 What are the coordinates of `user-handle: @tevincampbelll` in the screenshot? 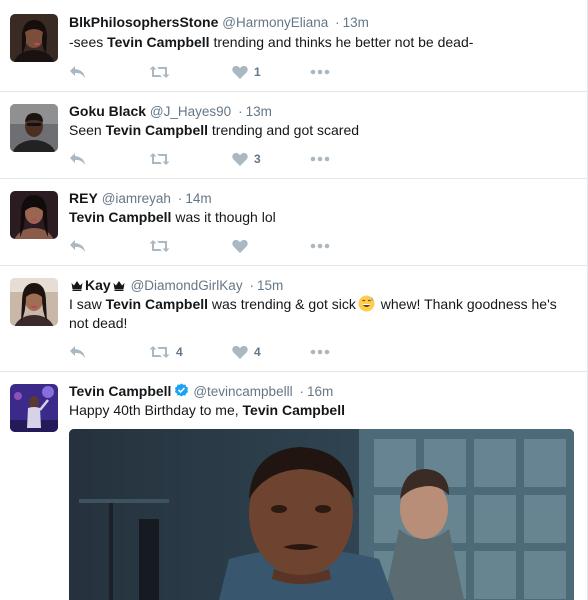 It's located at (242, 391).